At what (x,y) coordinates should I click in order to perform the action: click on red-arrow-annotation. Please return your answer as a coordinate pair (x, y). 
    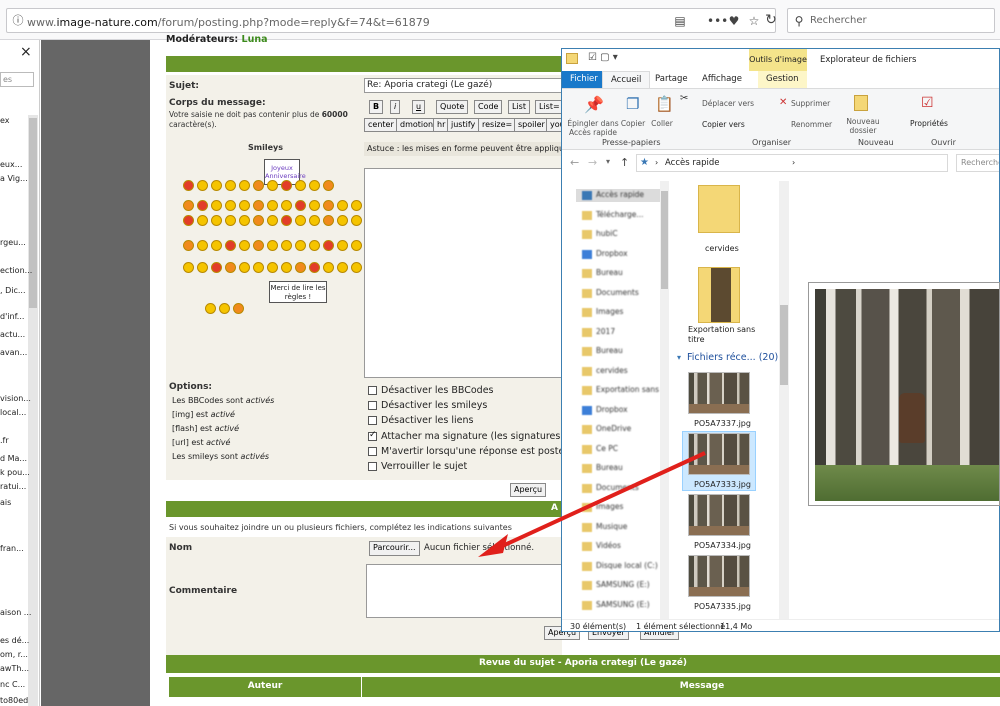
    Looking at the image, I should click on (592, 504).